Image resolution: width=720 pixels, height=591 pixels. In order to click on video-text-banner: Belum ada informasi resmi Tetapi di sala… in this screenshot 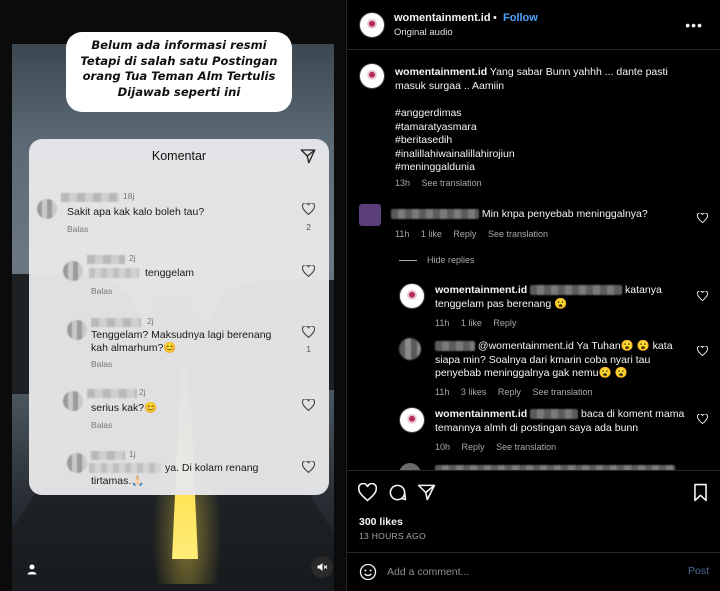, I will do `click(179, 72)`.